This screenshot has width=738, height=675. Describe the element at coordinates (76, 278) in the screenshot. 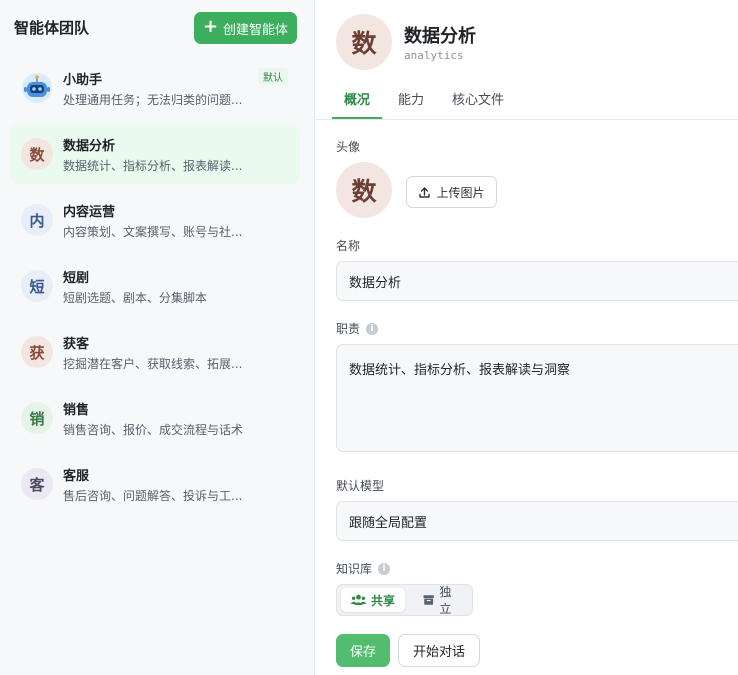

I see `agent-name: 短剧` at that location.